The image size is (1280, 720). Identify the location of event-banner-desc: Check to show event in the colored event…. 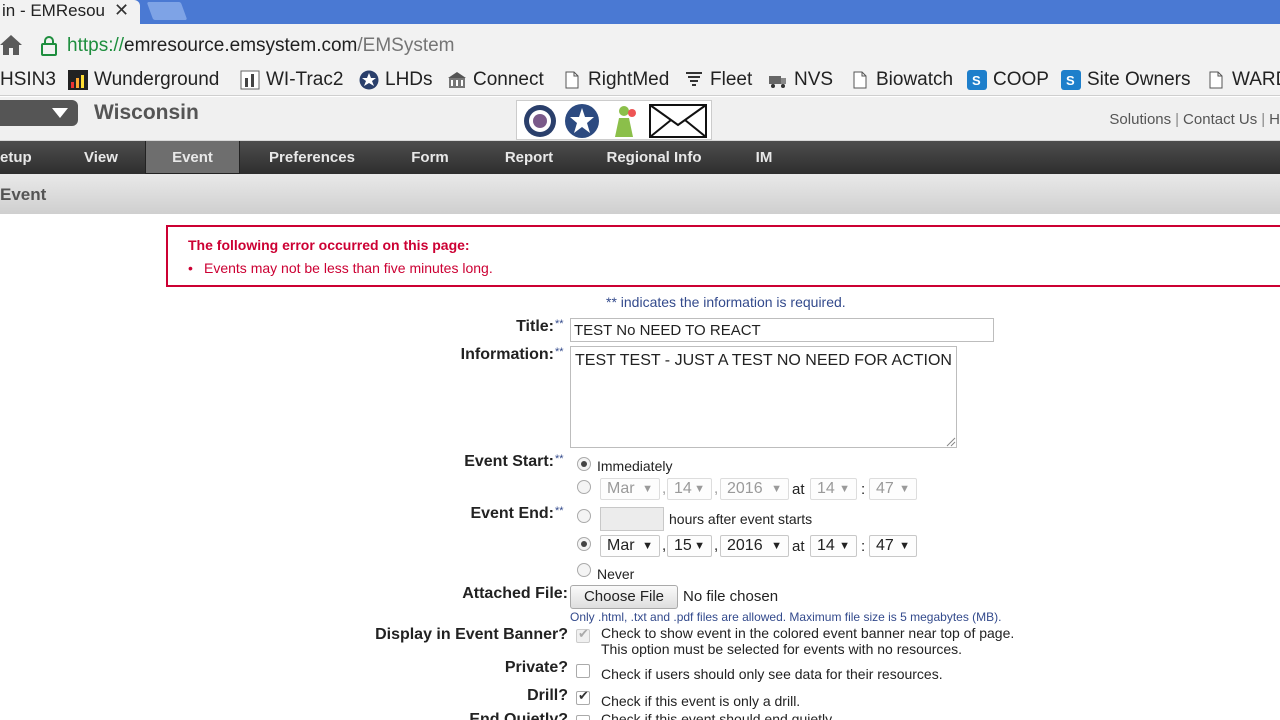
(808, 633).